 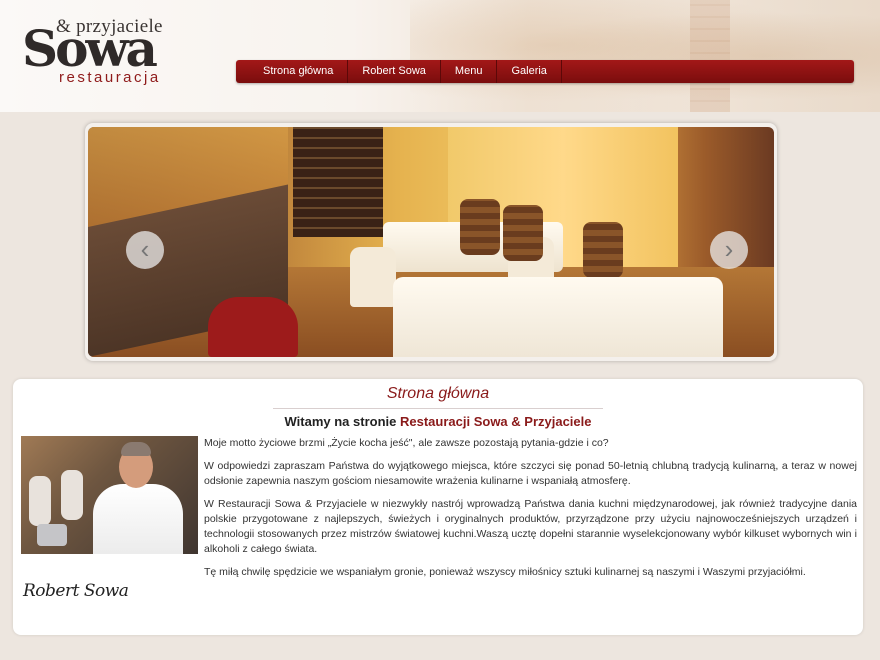 I want to click on dining-table, so click(x=558, y=317).